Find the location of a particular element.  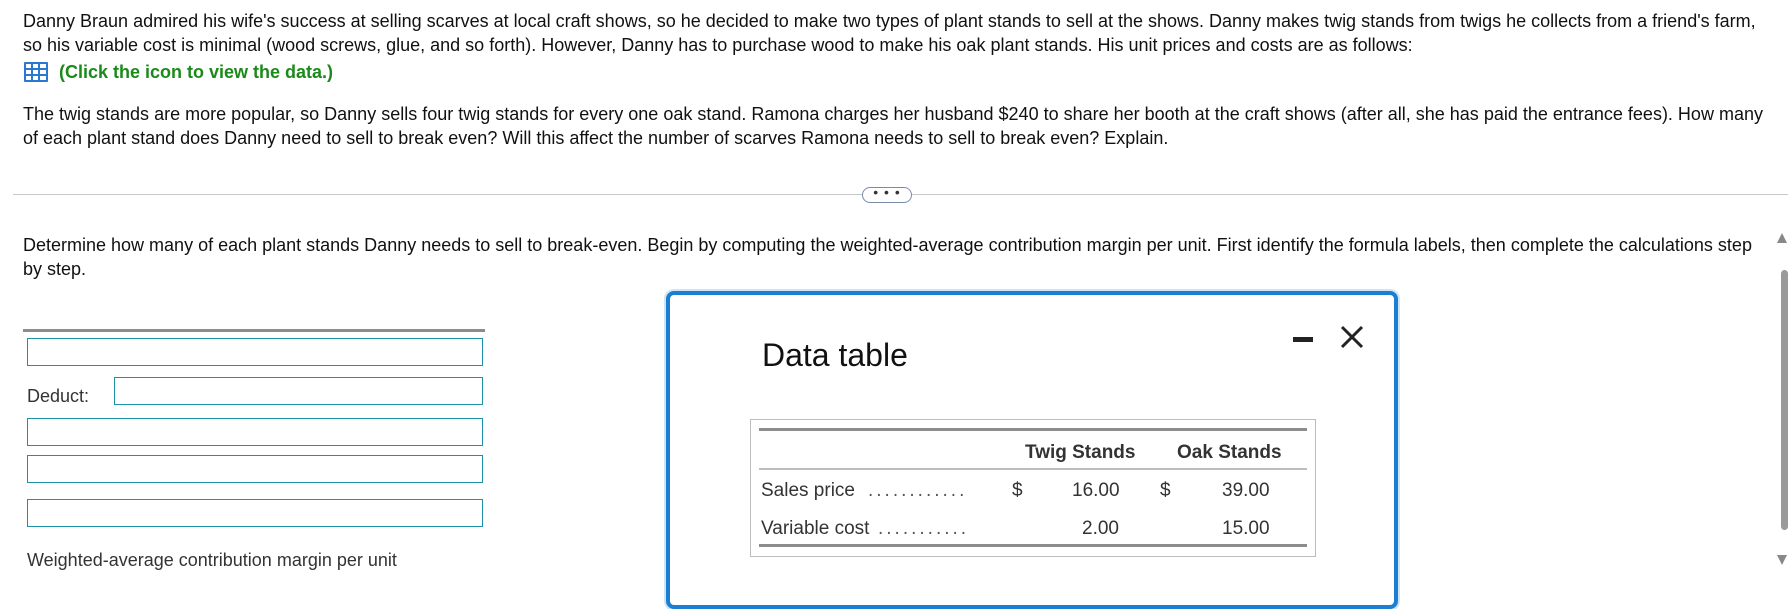

close-icon is located at coordinates (1352, 337).